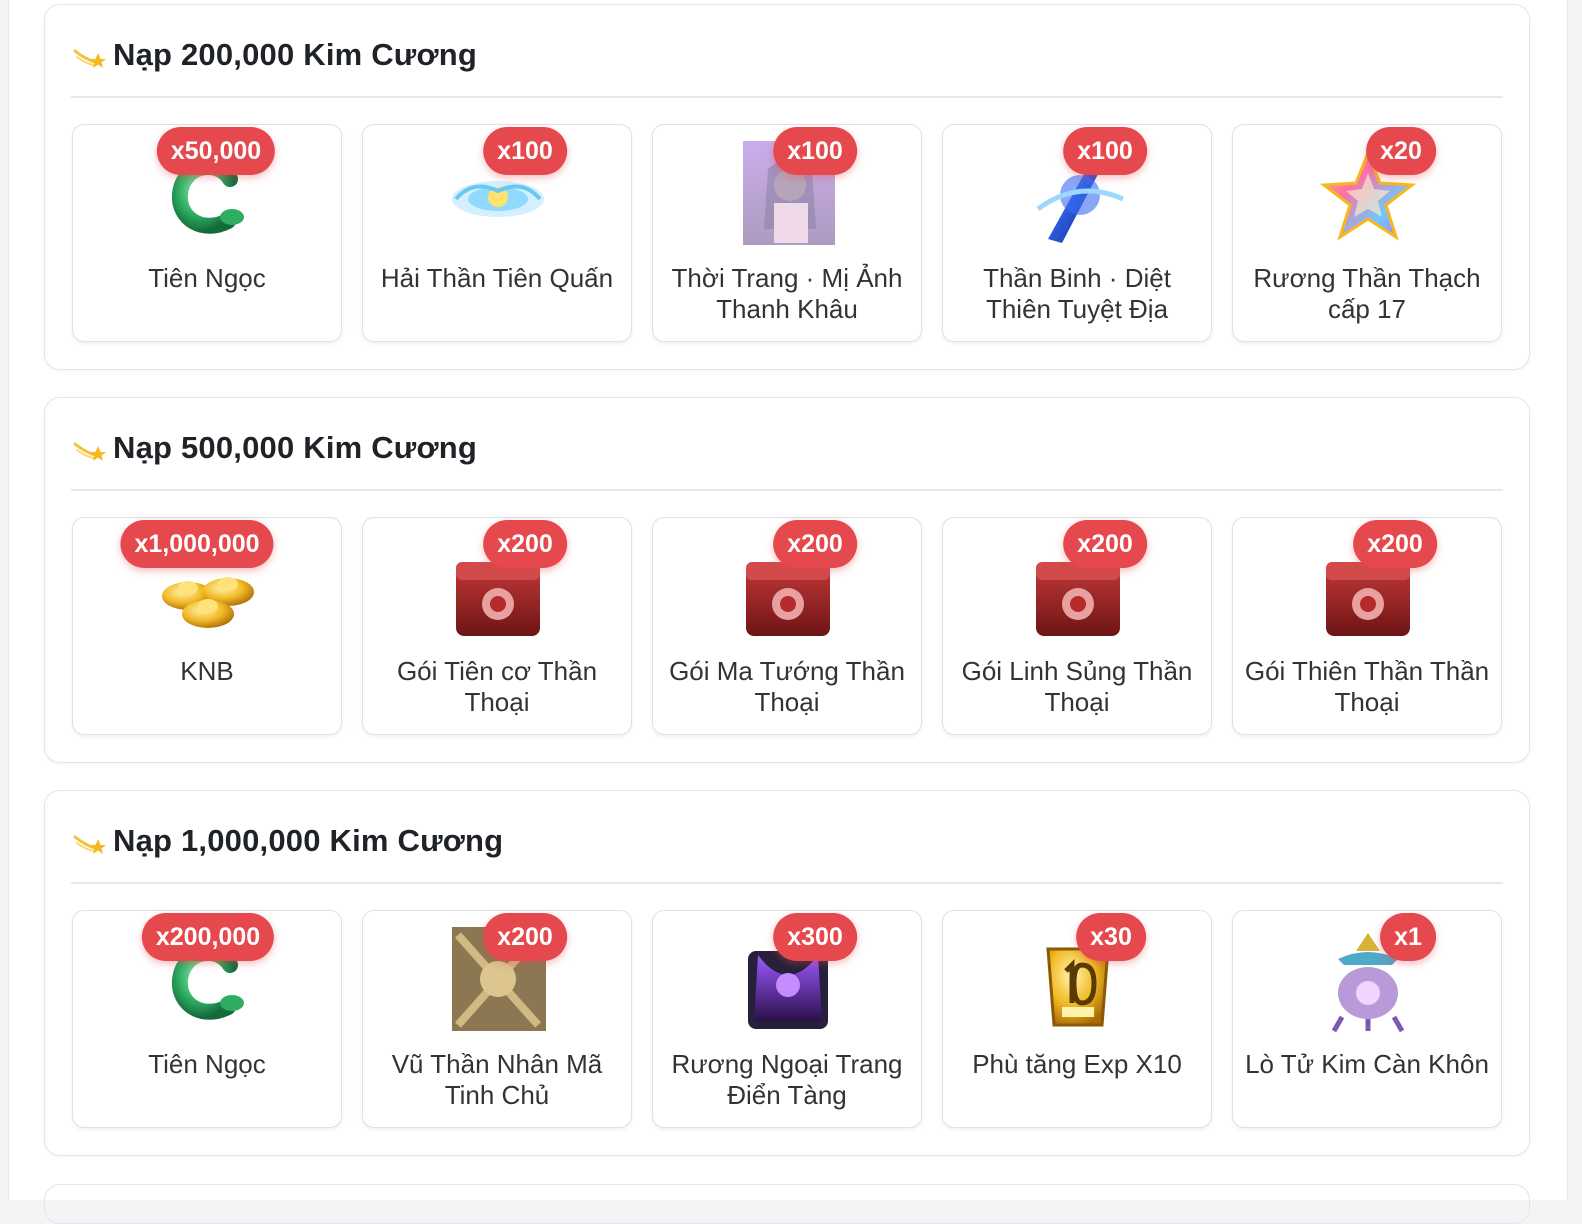  What do you see at coordinates (1077, 233) in the screenshot?
I see `reward-card: x100 Thần Binh · Diệt Thiên Tuyệt Địa` at bounding box center [1077, 233].